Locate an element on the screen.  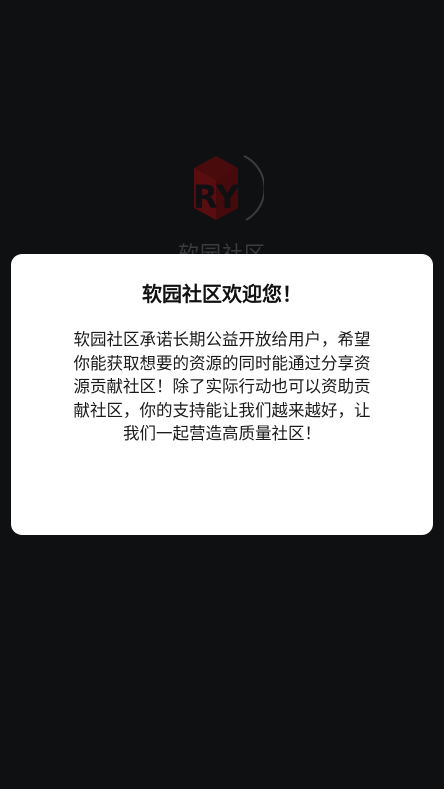
dialog-message-line: 献社区，你的支持能让我们越来越好，让 is located at coordinates (222, 410).